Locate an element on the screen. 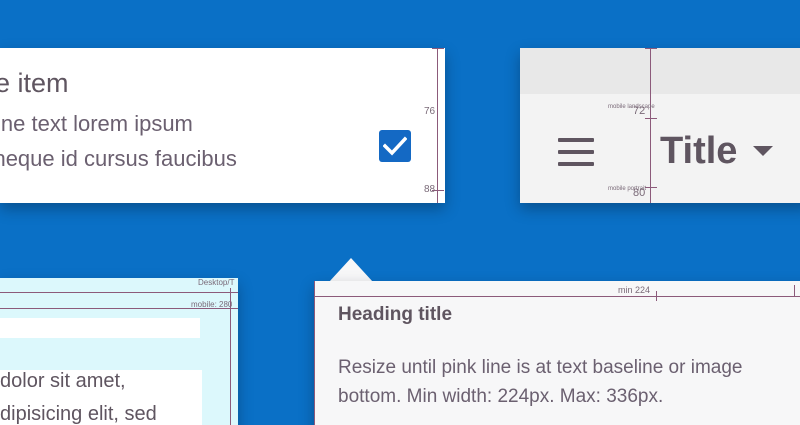  min-width-label: min 224 is located at coordinates (634, 290).